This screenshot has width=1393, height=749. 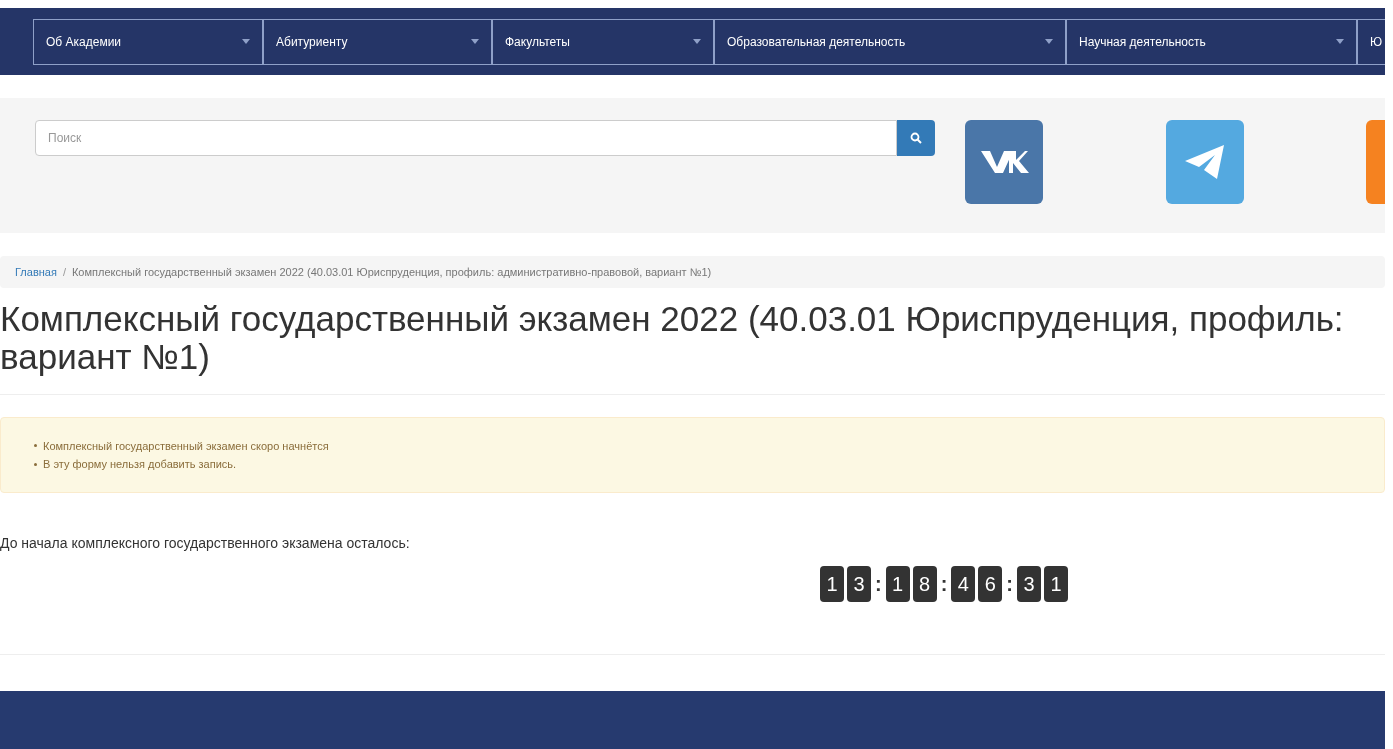 What do you see at coordinates (186, 446) in the screenshot?
I see `alert-message: Комплексный государственный экзамен скоро начнётся` at bounding box center [186, 446].